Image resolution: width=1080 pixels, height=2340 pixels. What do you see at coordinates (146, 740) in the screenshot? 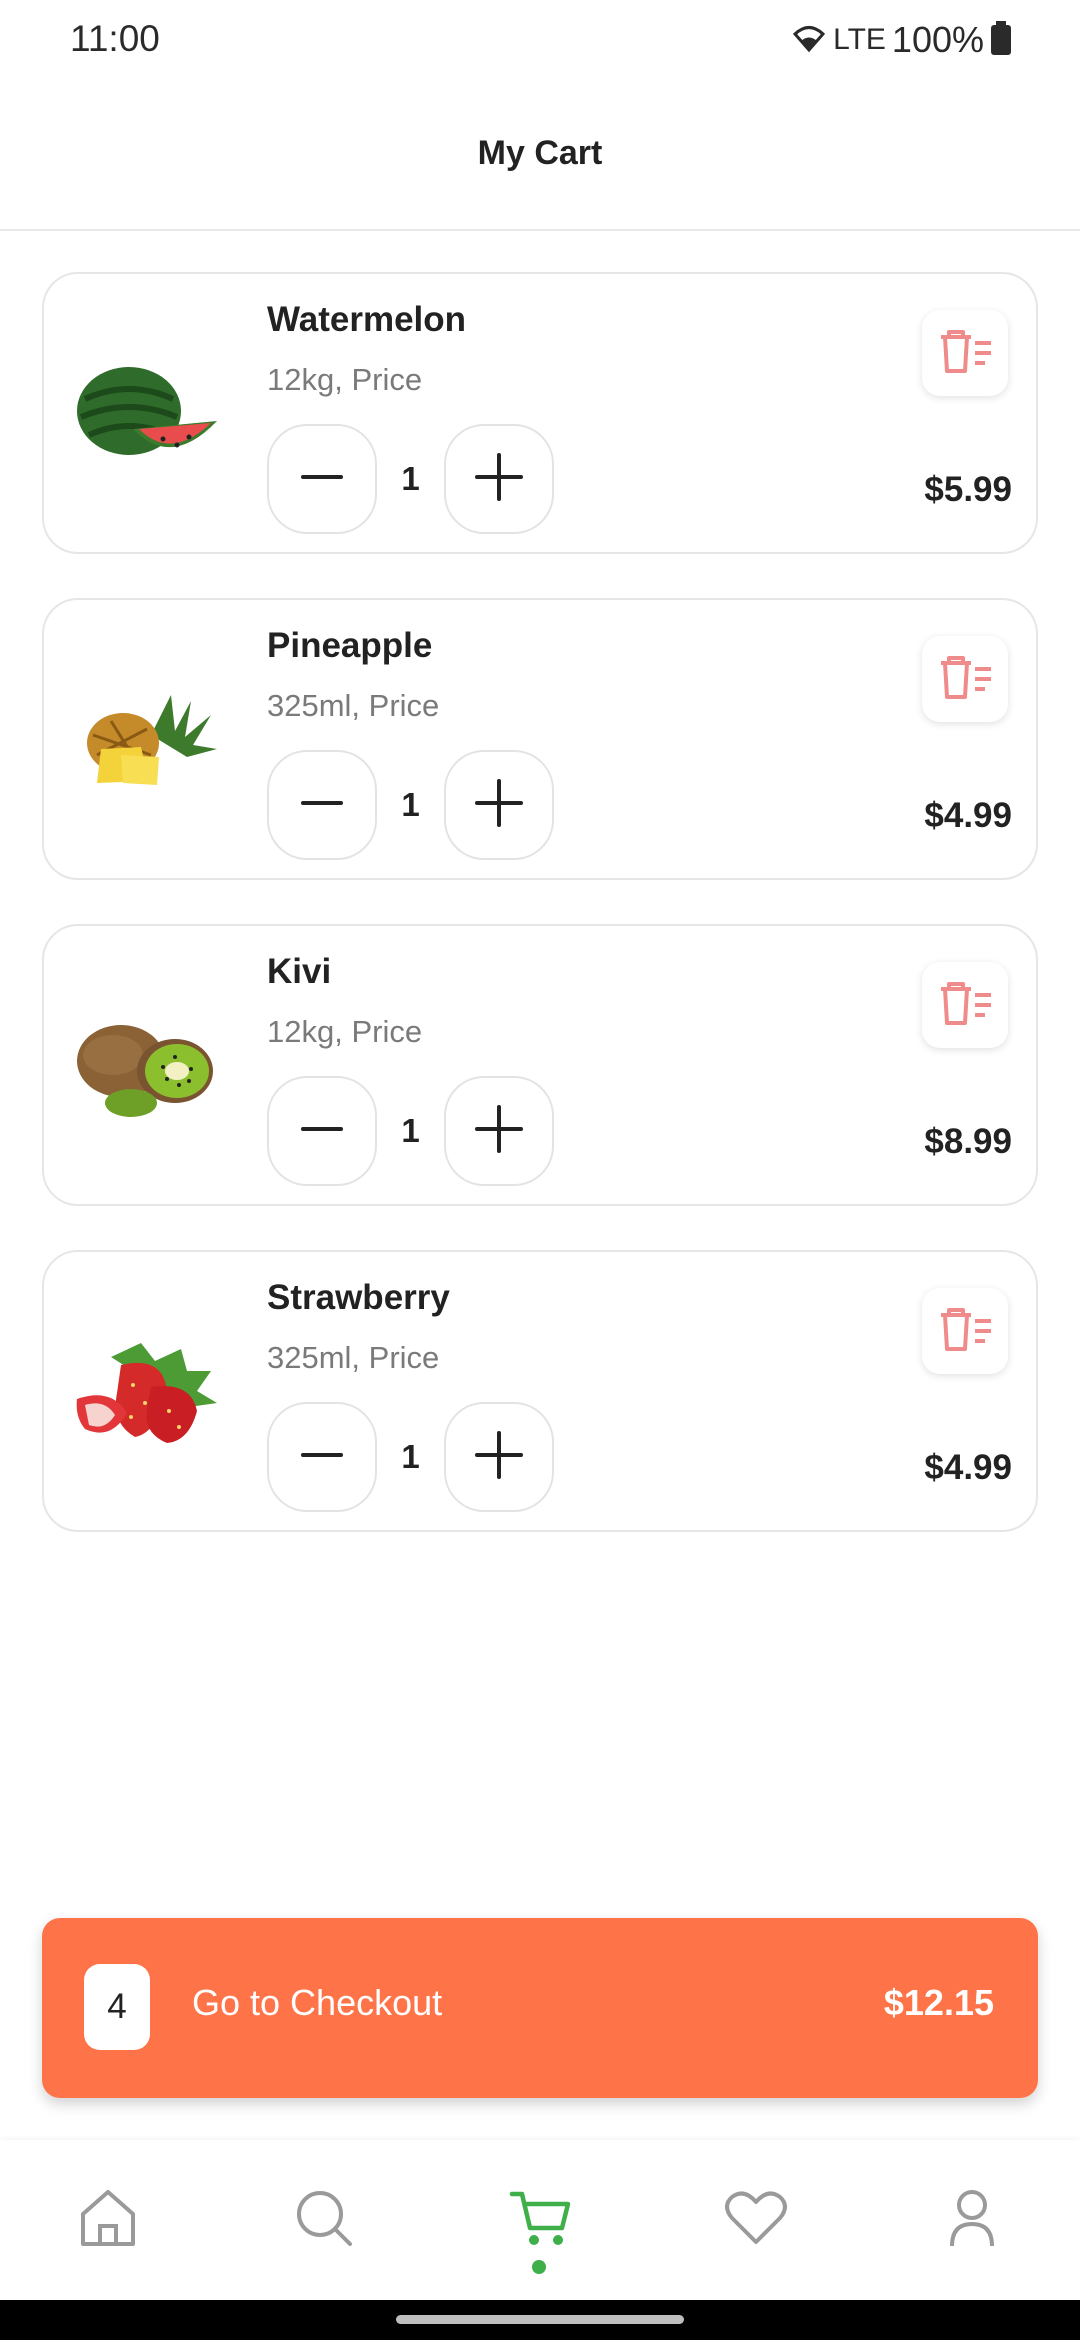
I see `pineapple-image` at bounding box center [146, 740].